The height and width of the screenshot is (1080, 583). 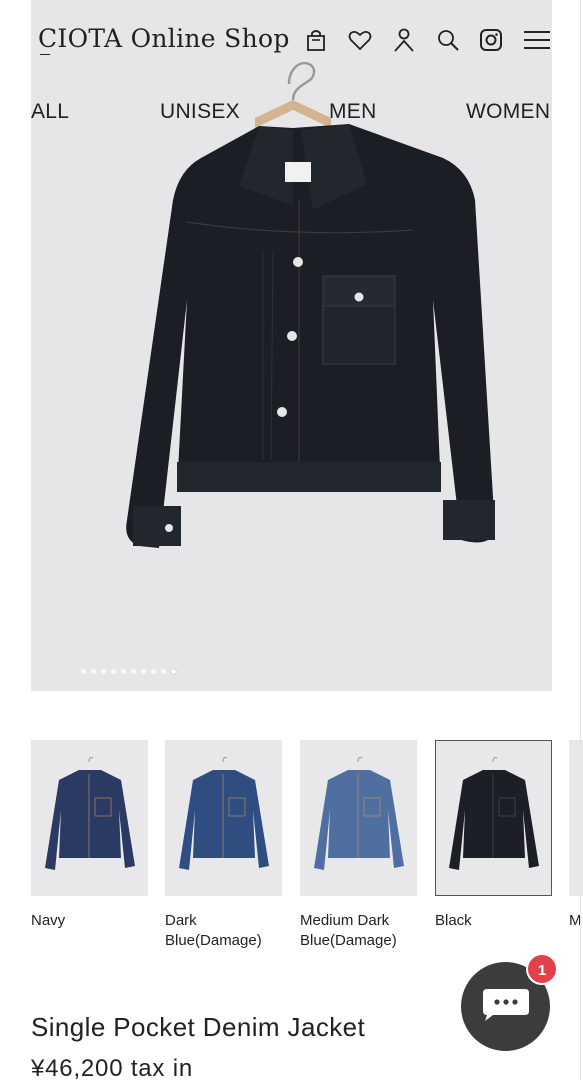 I want to click on variant-navy: Navy, so click(x=89, y=835).